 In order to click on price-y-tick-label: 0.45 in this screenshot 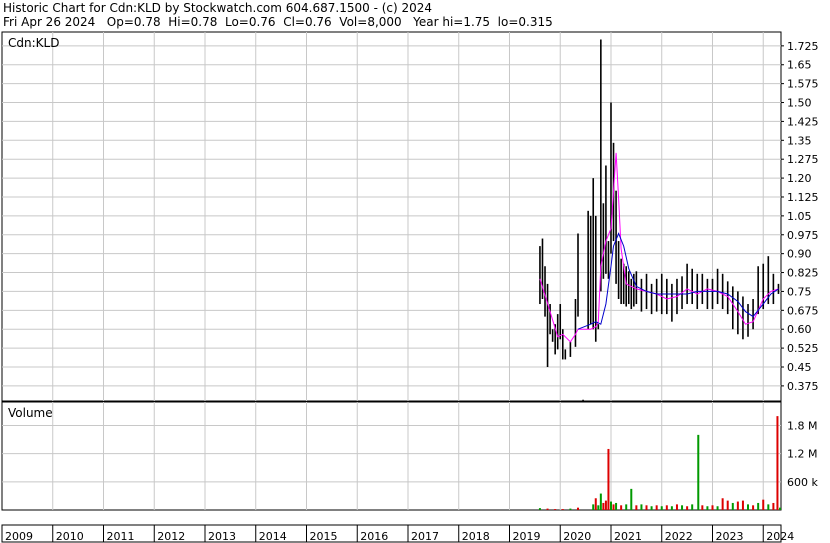, I will do `click(799, 367)`.